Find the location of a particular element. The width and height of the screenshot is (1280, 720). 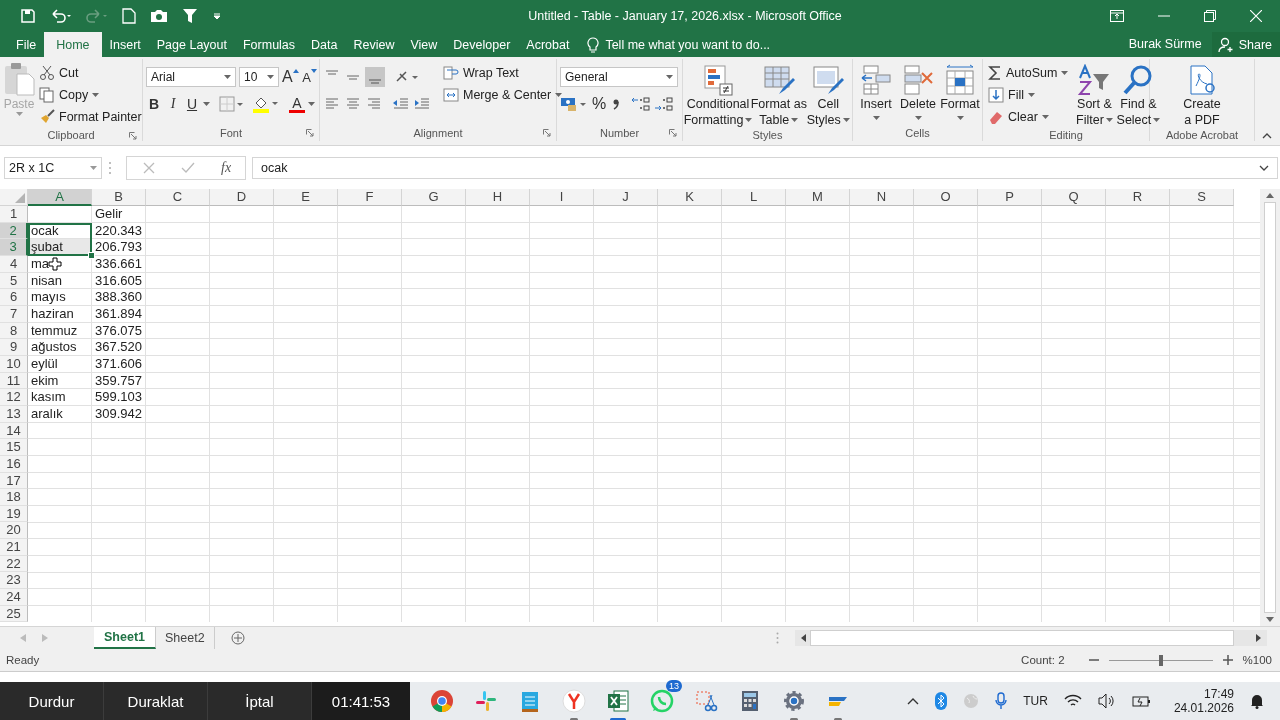

menu-tab: Home is located at coordinates (73, 44).